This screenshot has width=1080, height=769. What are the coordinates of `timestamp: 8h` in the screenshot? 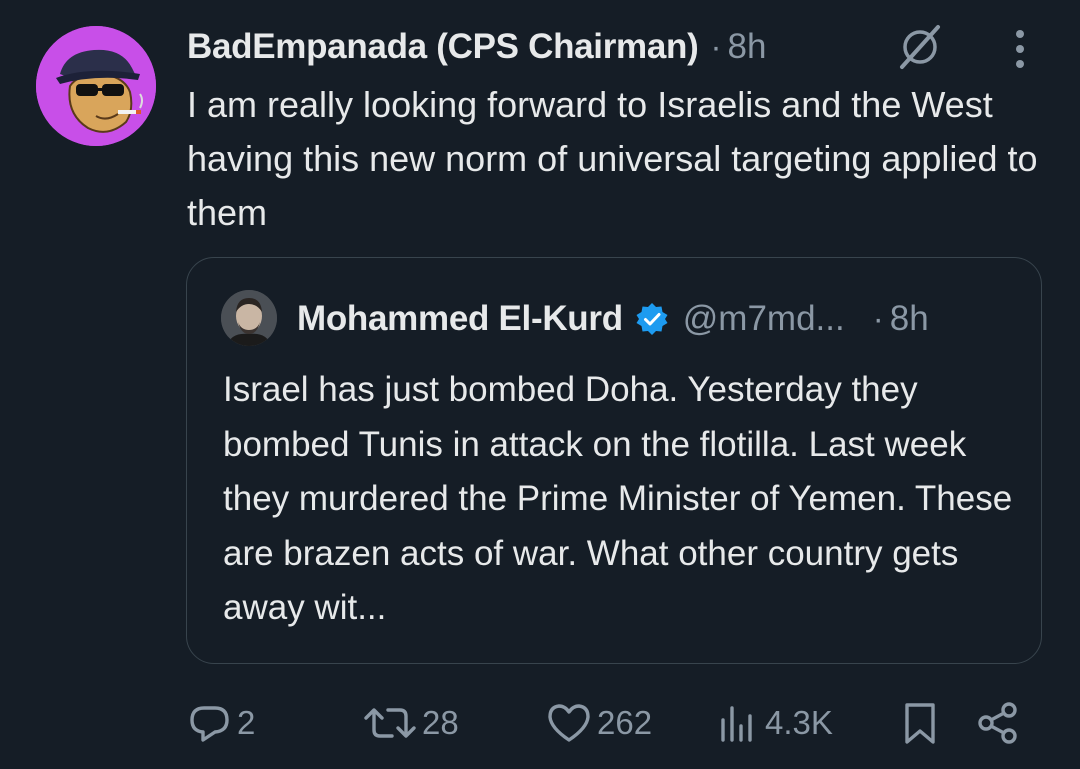 It's located at (746, 47).